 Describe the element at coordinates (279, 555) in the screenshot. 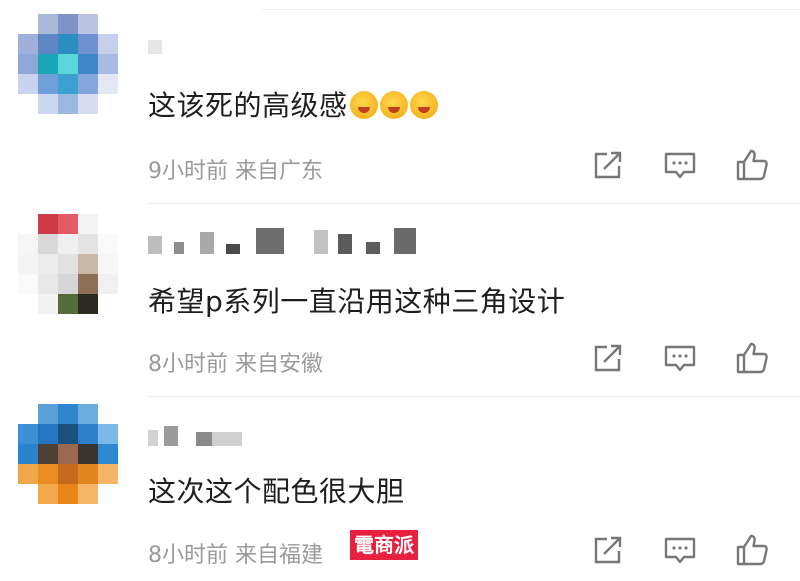

I see `comment-location: 来自福建` at that location.